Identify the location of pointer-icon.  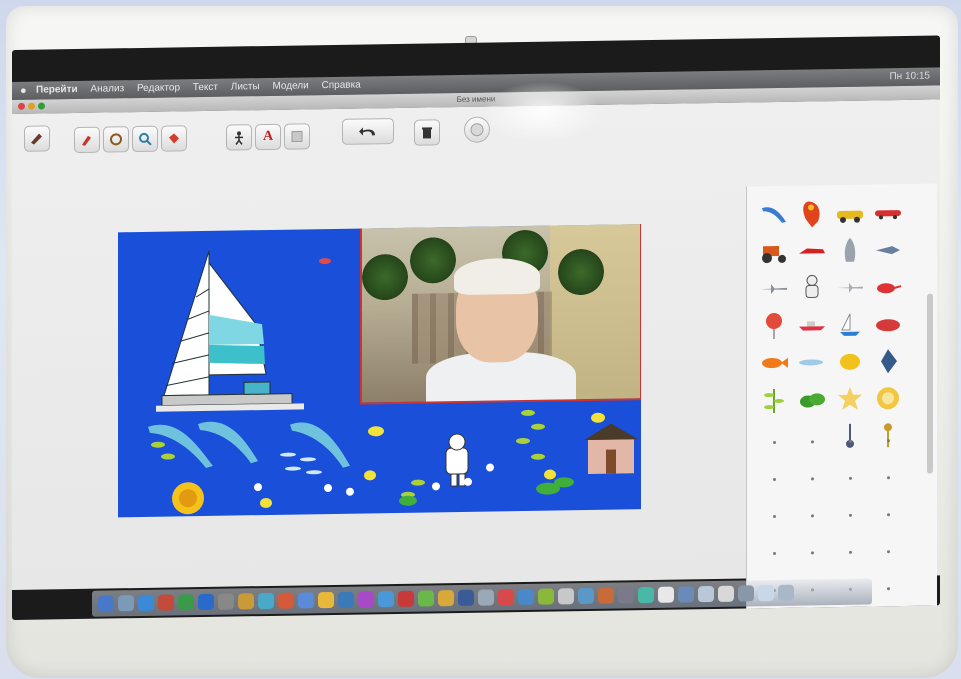
(36, 139).